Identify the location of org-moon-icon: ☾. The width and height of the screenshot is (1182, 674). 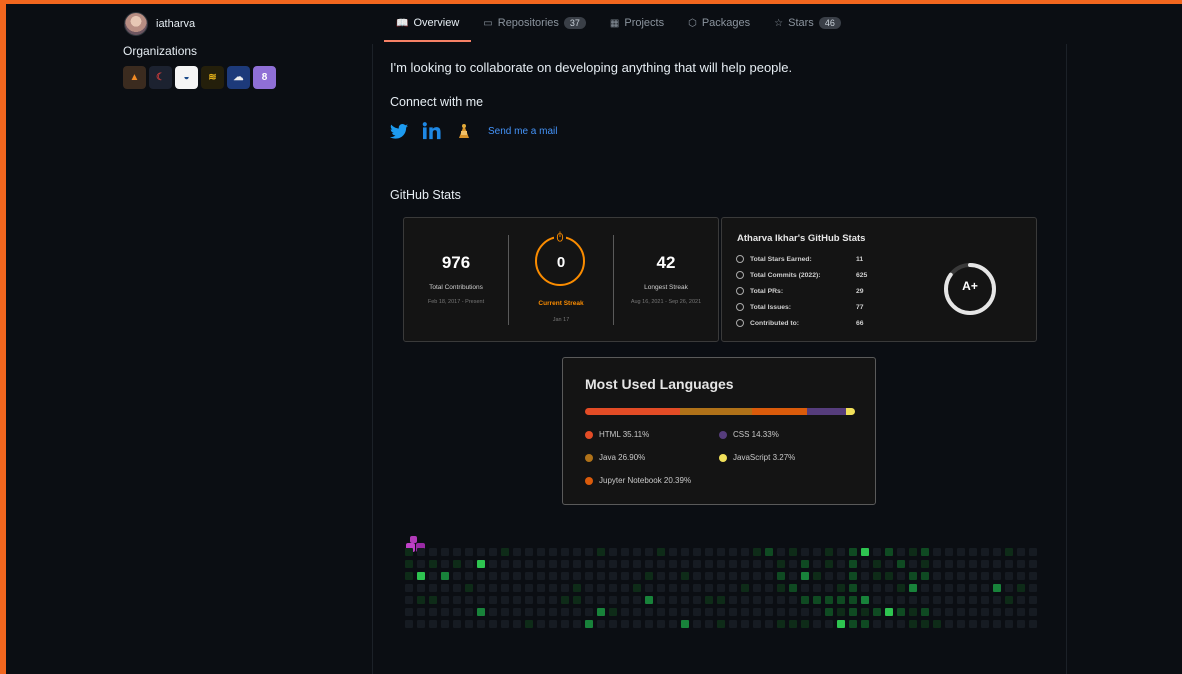
(160, 77).